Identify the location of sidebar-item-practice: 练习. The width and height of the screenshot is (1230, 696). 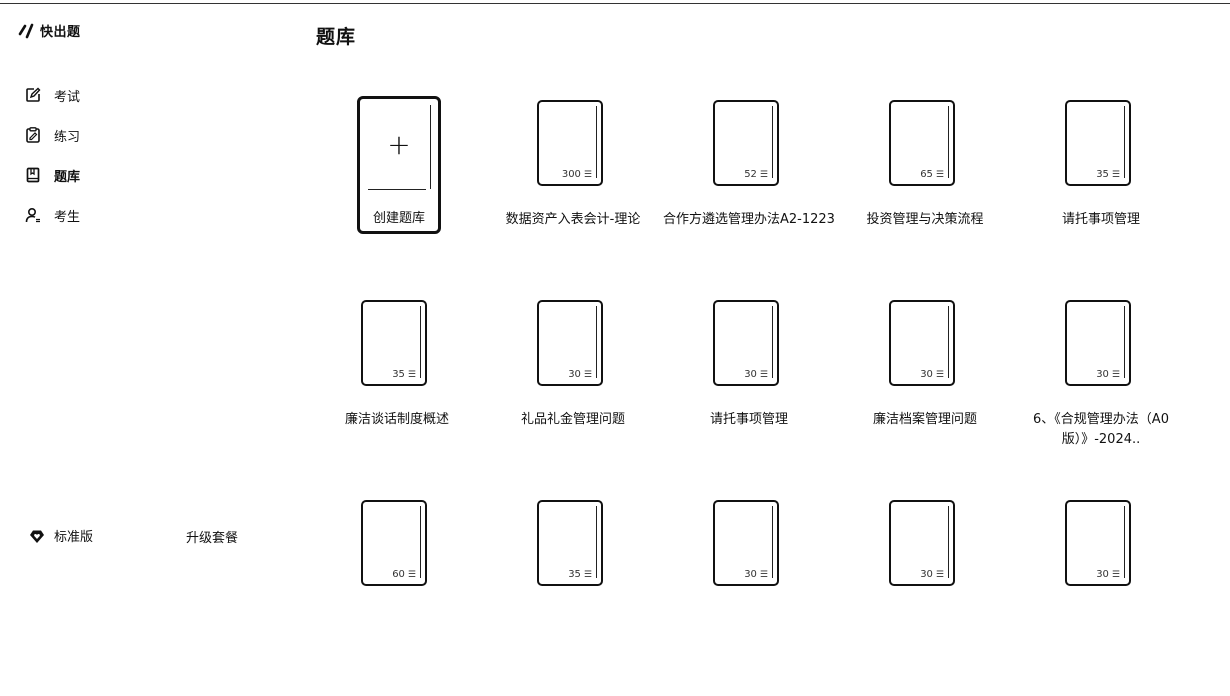
(52, 135).